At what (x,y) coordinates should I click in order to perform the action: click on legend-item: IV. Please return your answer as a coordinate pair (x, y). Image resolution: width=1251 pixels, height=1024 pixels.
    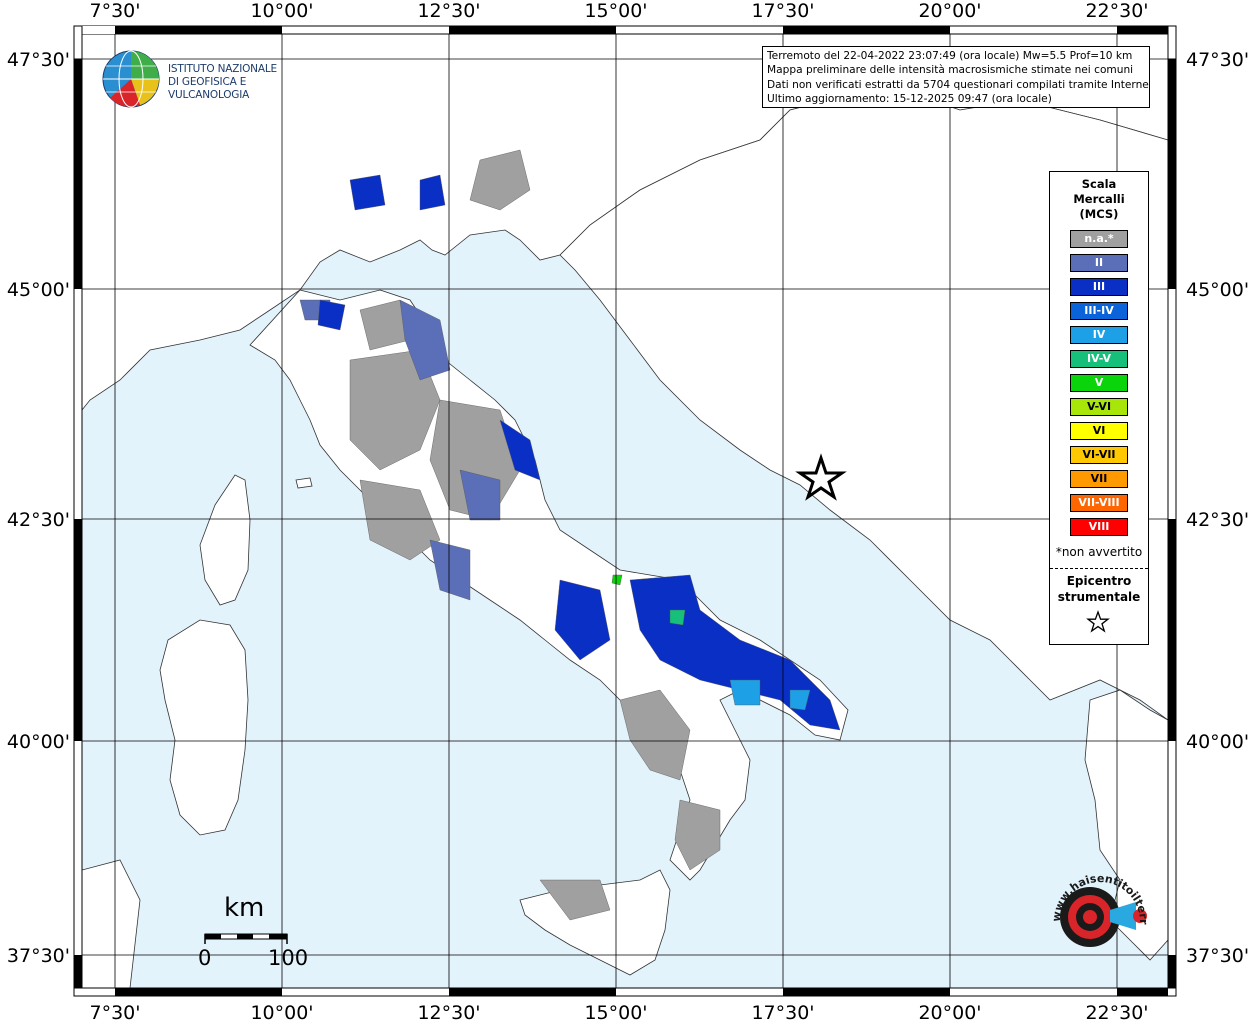
    Looking at the image, I should click on (1099, 335).